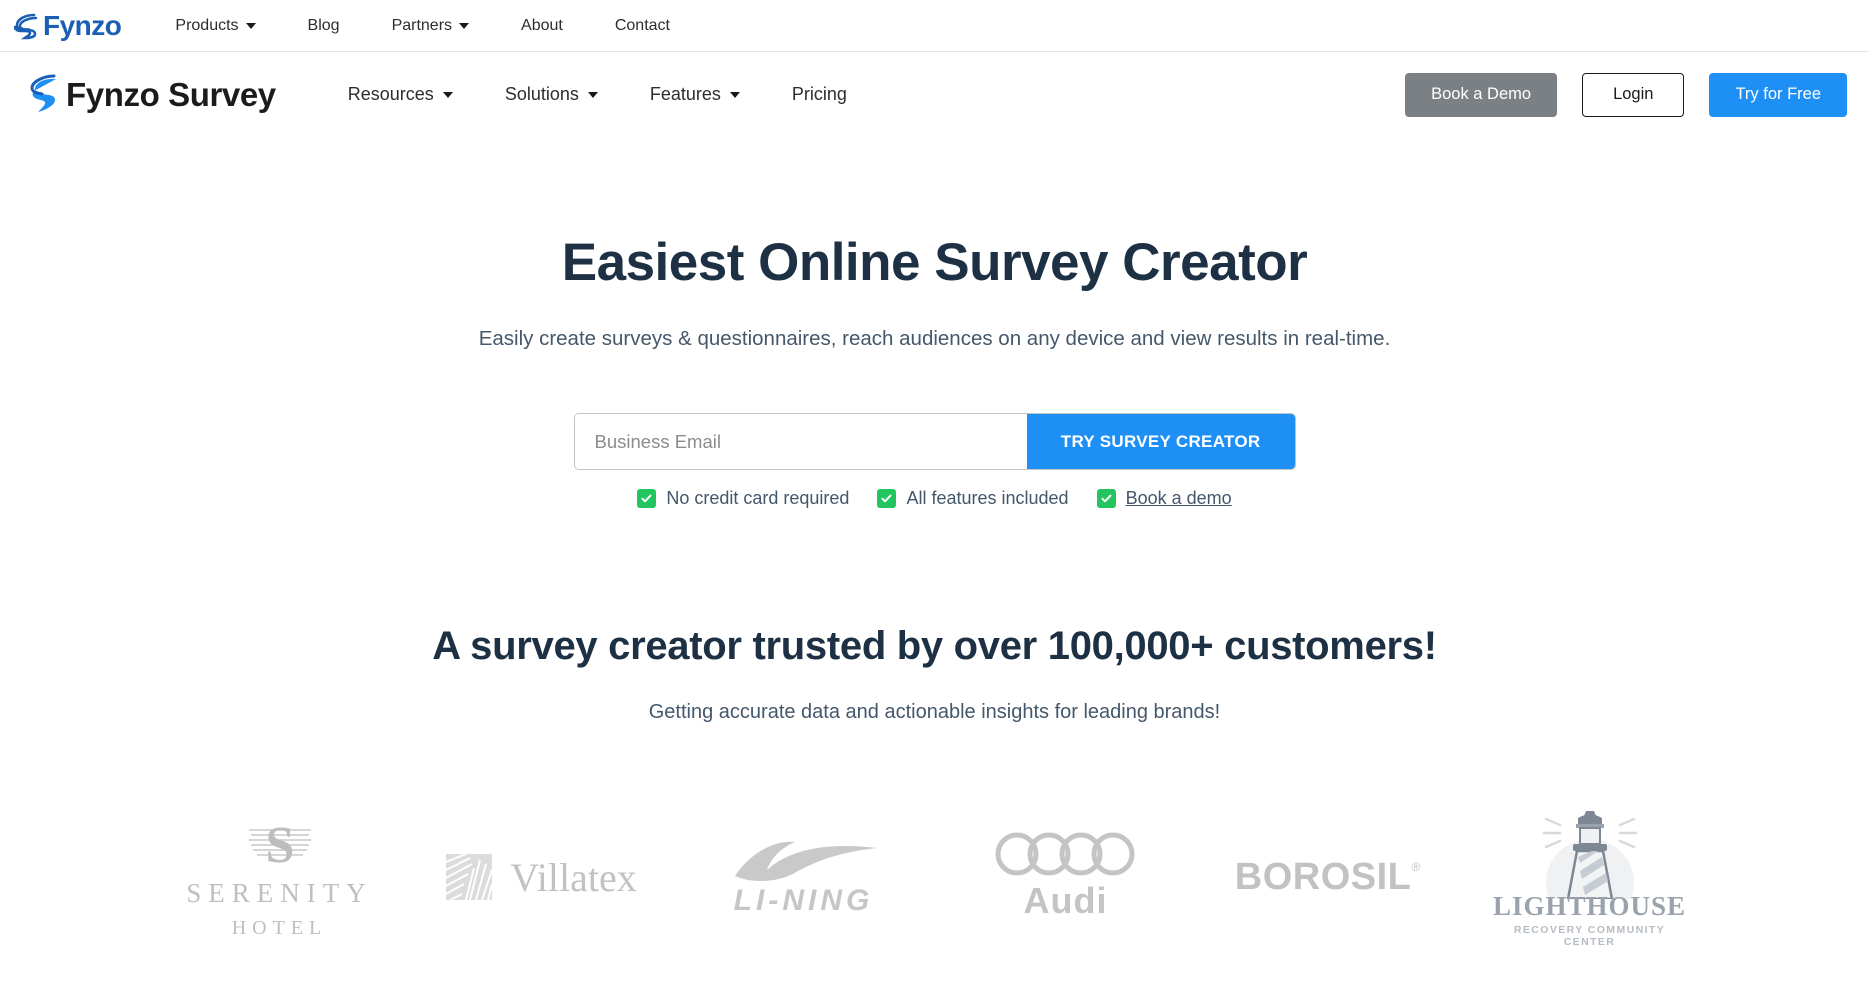 The width and height of the screenshot is (1869, 986). Describe the element at coordinates (541, 94) in the screenshot. I see `main-nav-label-solutions: Solutions` at that location.